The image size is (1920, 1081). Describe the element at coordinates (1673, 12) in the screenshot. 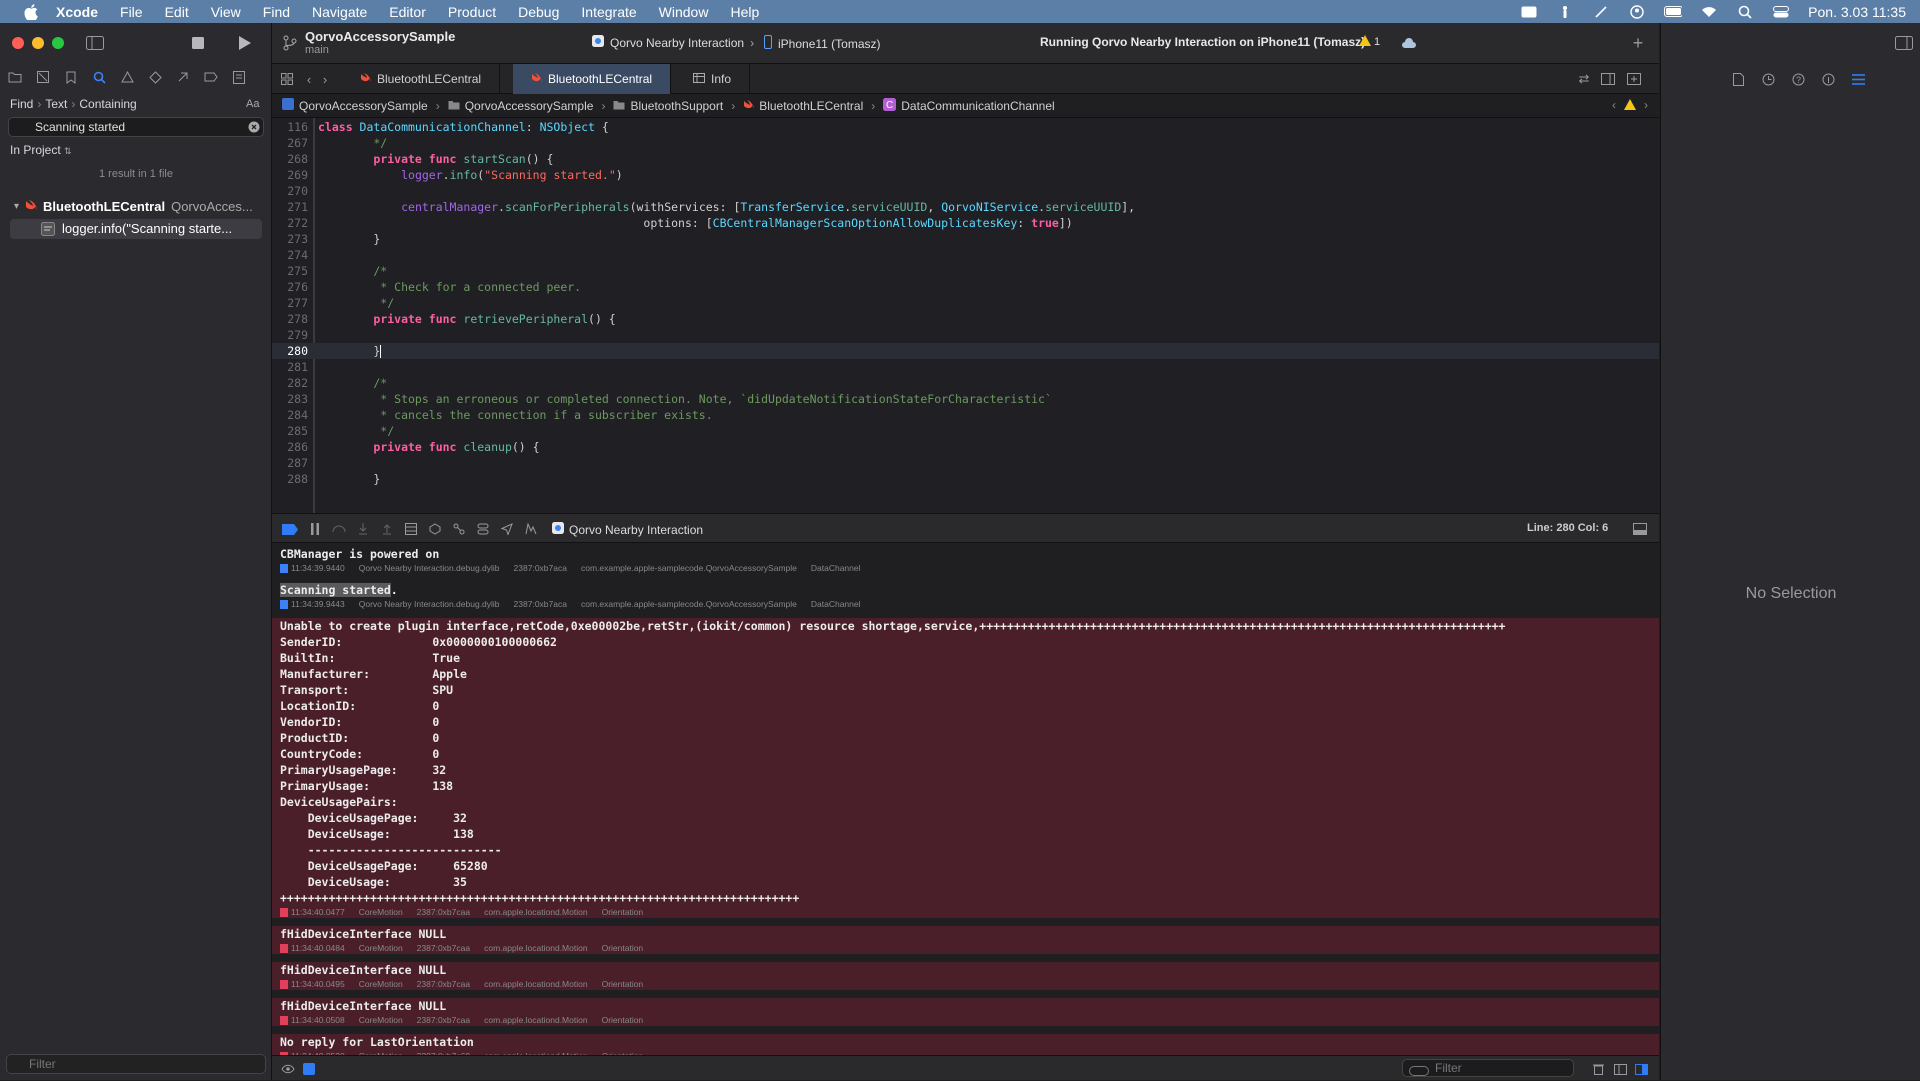

I see `battery-icon` at that location.